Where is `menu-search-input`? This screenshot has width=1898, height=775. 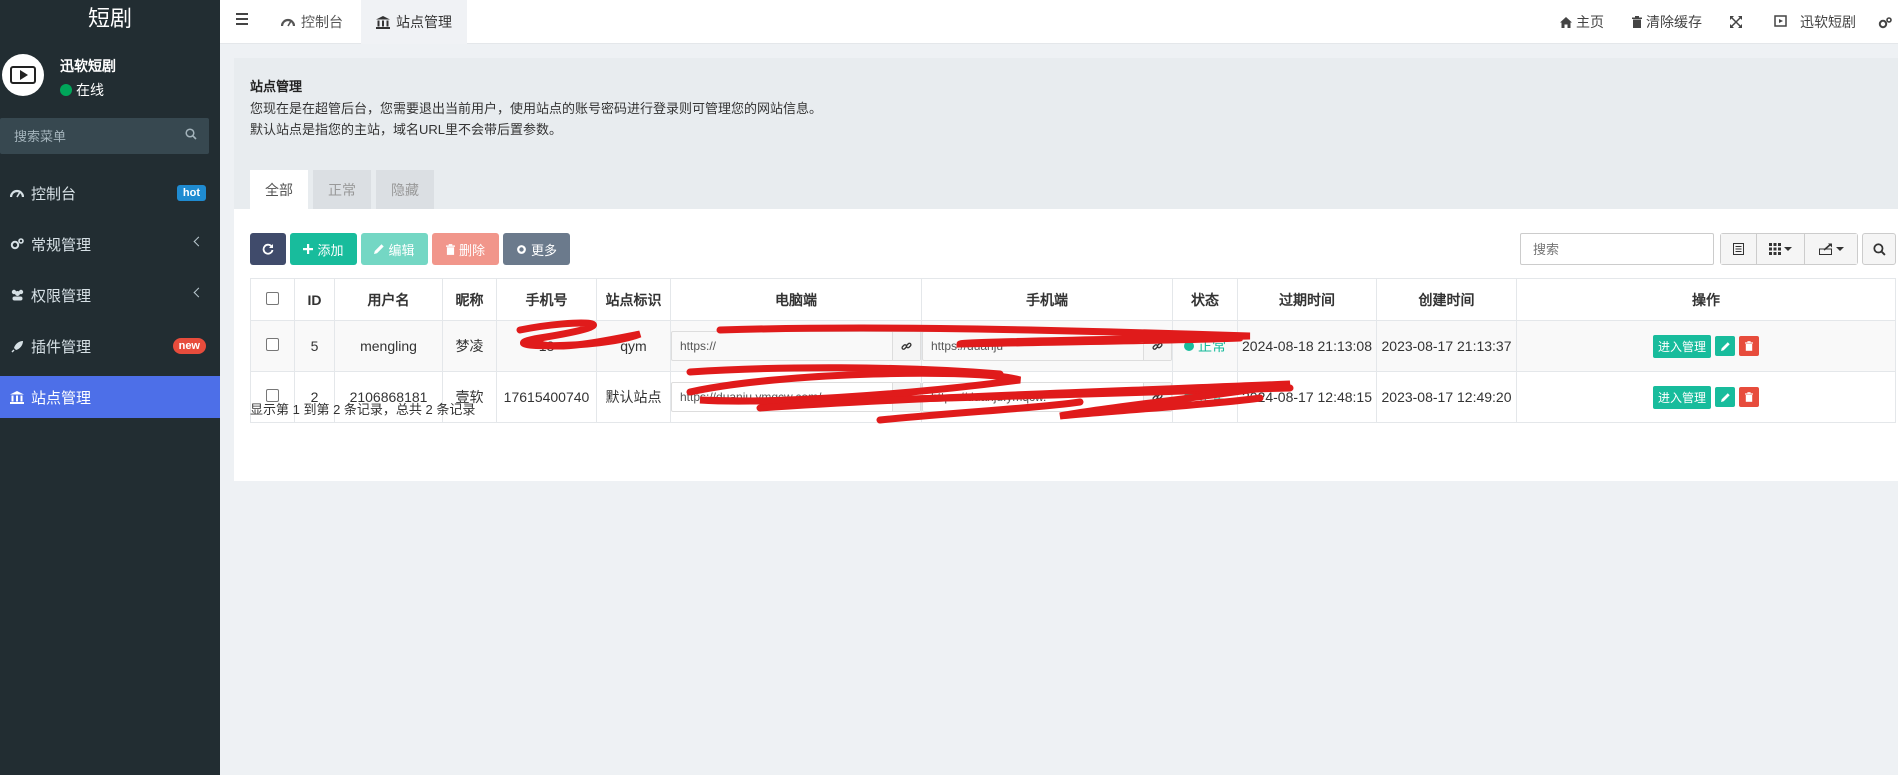
menu-search-input is located at coordinates (104, 136).